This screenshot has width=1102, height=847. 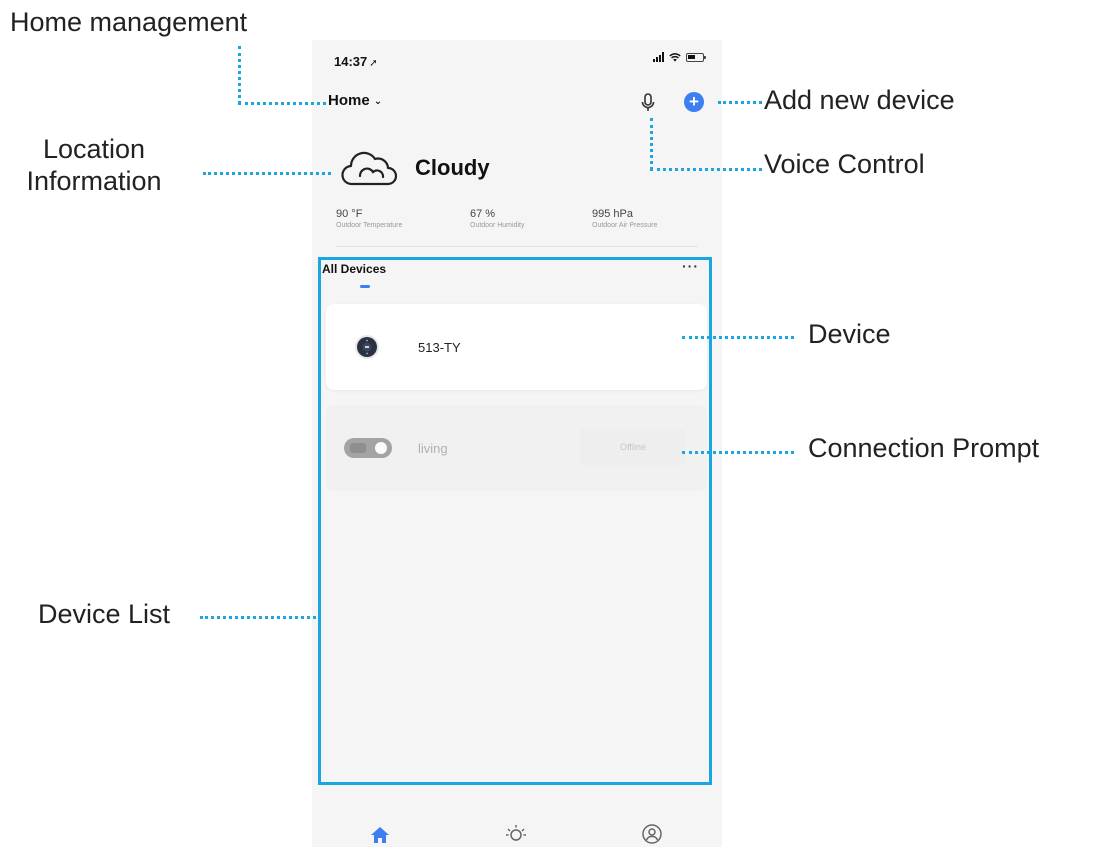 What do you see at coordinates (94, 181) in the screenshot?
I see `annotation-line: Information` at bounding box center [94, 181].